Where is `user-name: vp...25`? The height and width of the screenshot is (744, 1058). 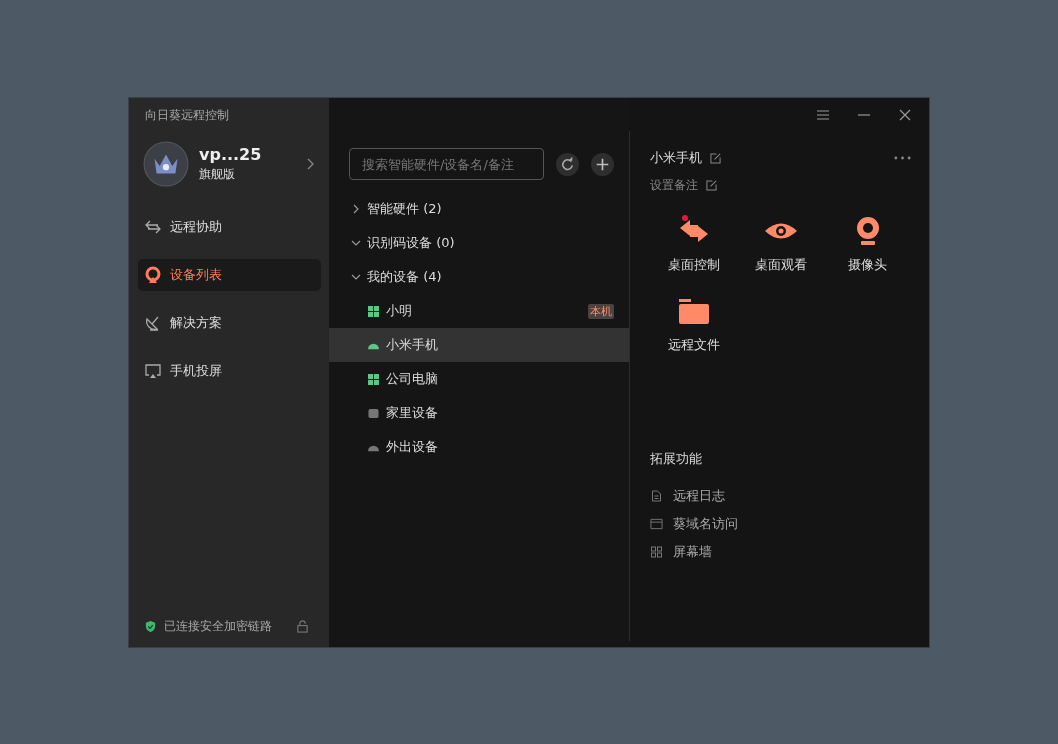 user-name: vp...25 is located at coordinates (231, 154).